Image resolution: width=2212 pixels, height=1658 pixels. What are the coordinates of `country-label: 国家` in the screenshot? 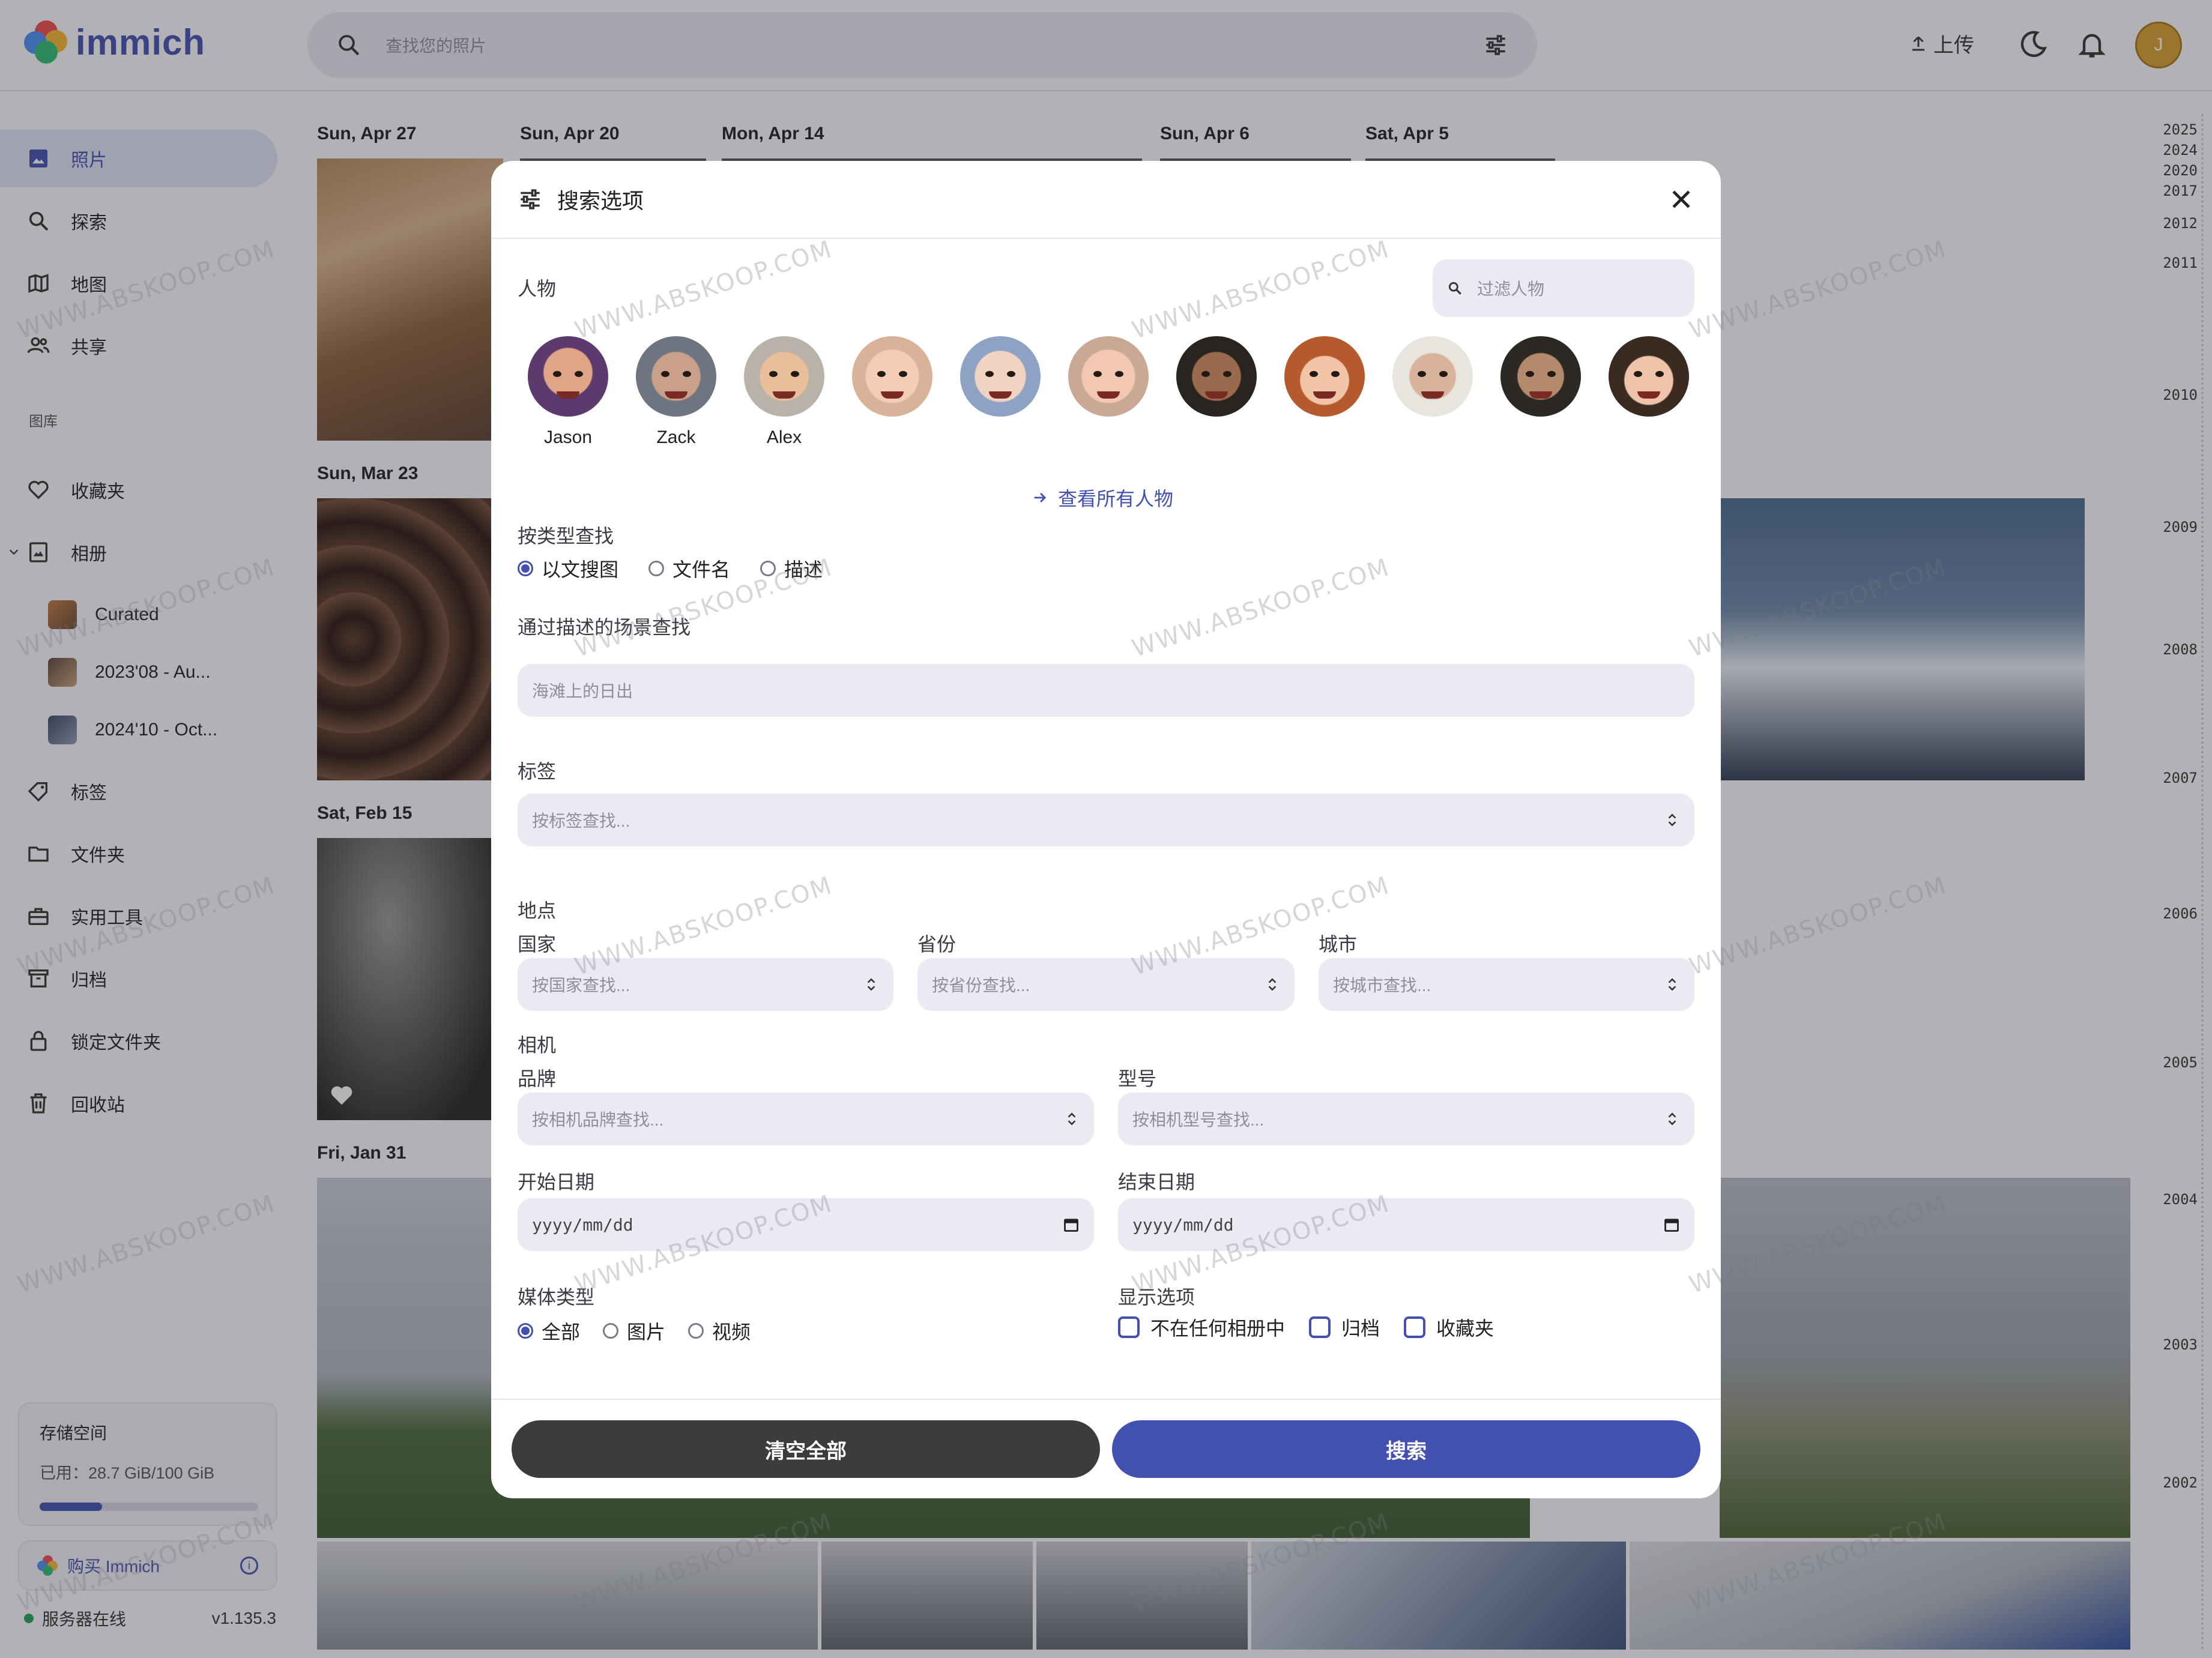 It's located at (537, 944).